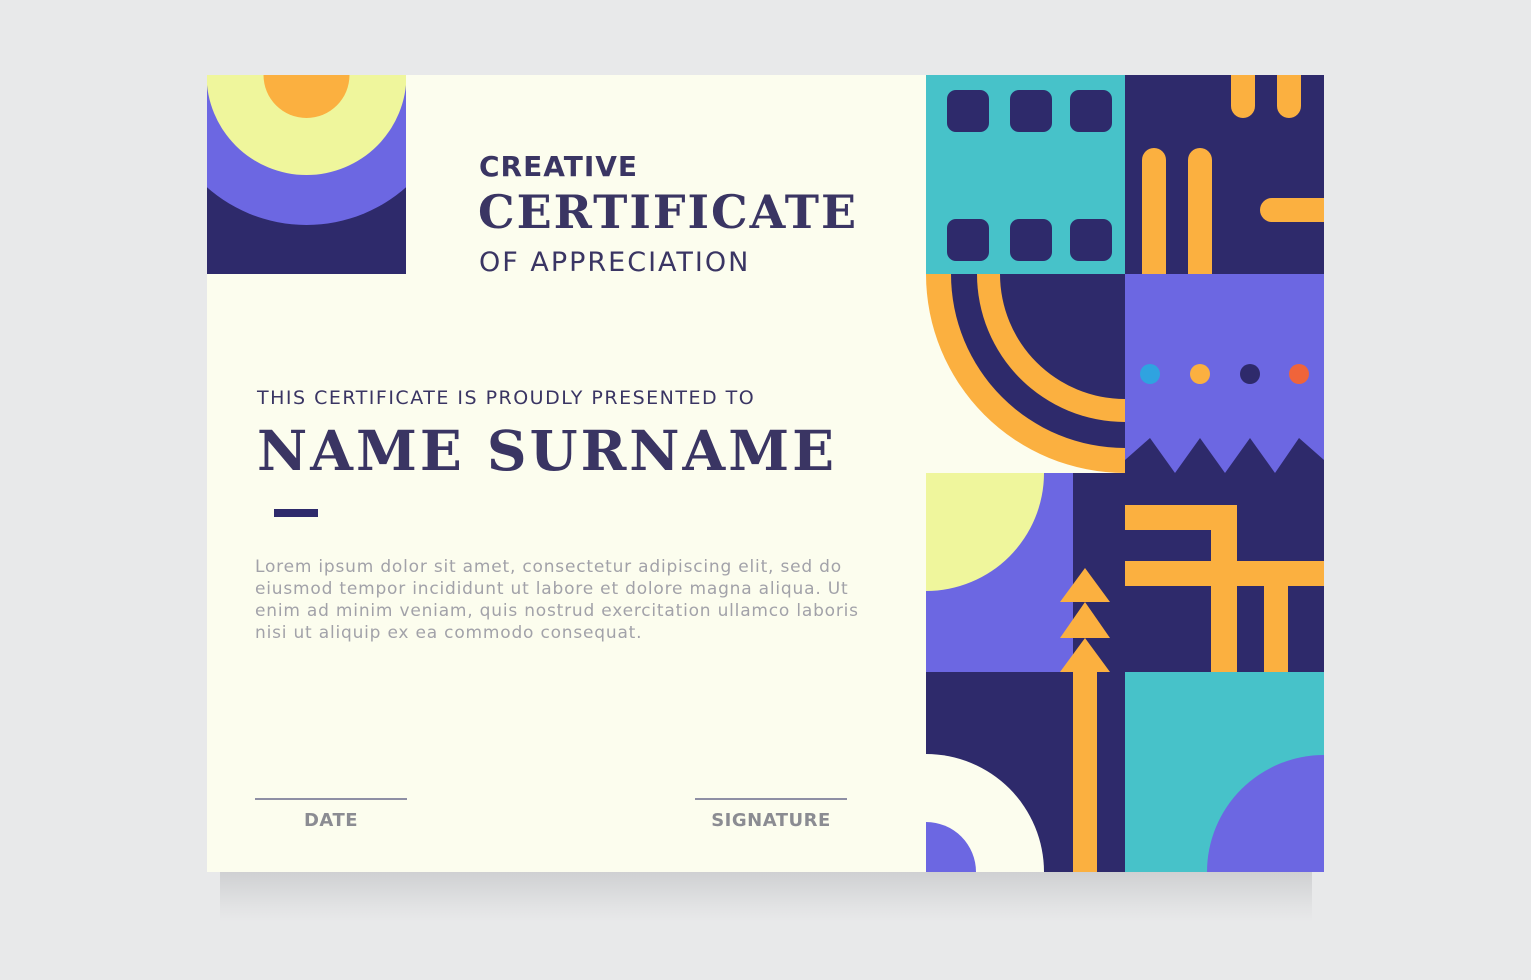 The width and height of the screenshot is (1531, 980). Describe the element at coordinates (506, 398) in the screenshot. I see `presented-to-text: THIS CERTIFICATE IS PROUDLY PRESENTED TO` at that location.